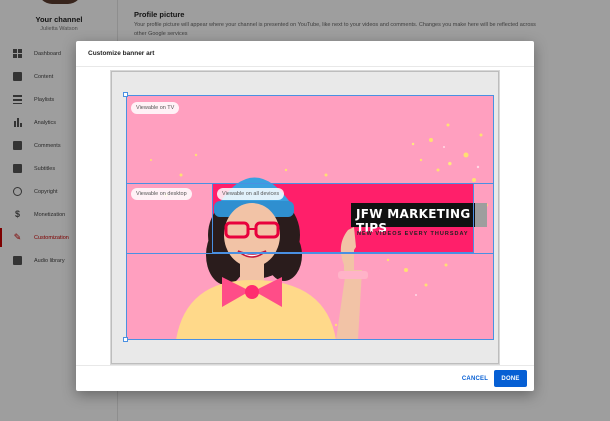 The image size is (610, 421). What do you see at coordinates (155, 108) in the screenshot?
I see `viewable-on-tv-label: Viewable on TV` at bounding box center [155, 108].